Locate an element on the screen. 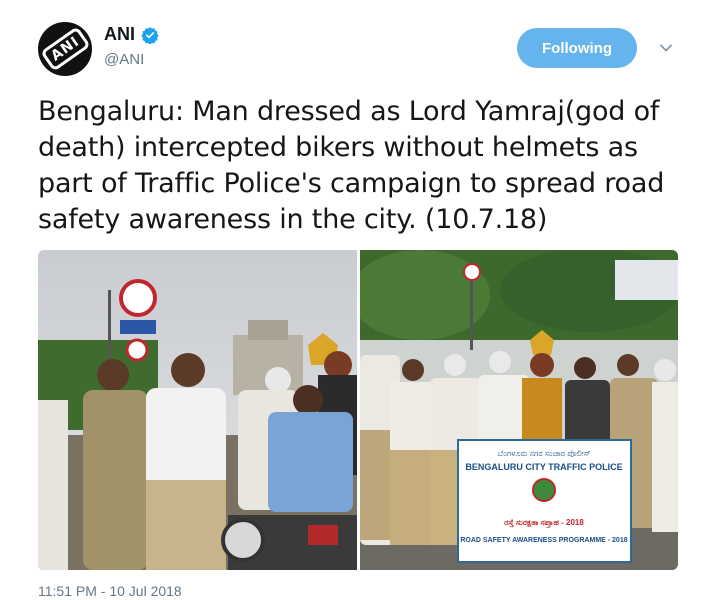 This screenshot has height=600, width=720. verified-badge-icon is located at coordinates (150, 35).